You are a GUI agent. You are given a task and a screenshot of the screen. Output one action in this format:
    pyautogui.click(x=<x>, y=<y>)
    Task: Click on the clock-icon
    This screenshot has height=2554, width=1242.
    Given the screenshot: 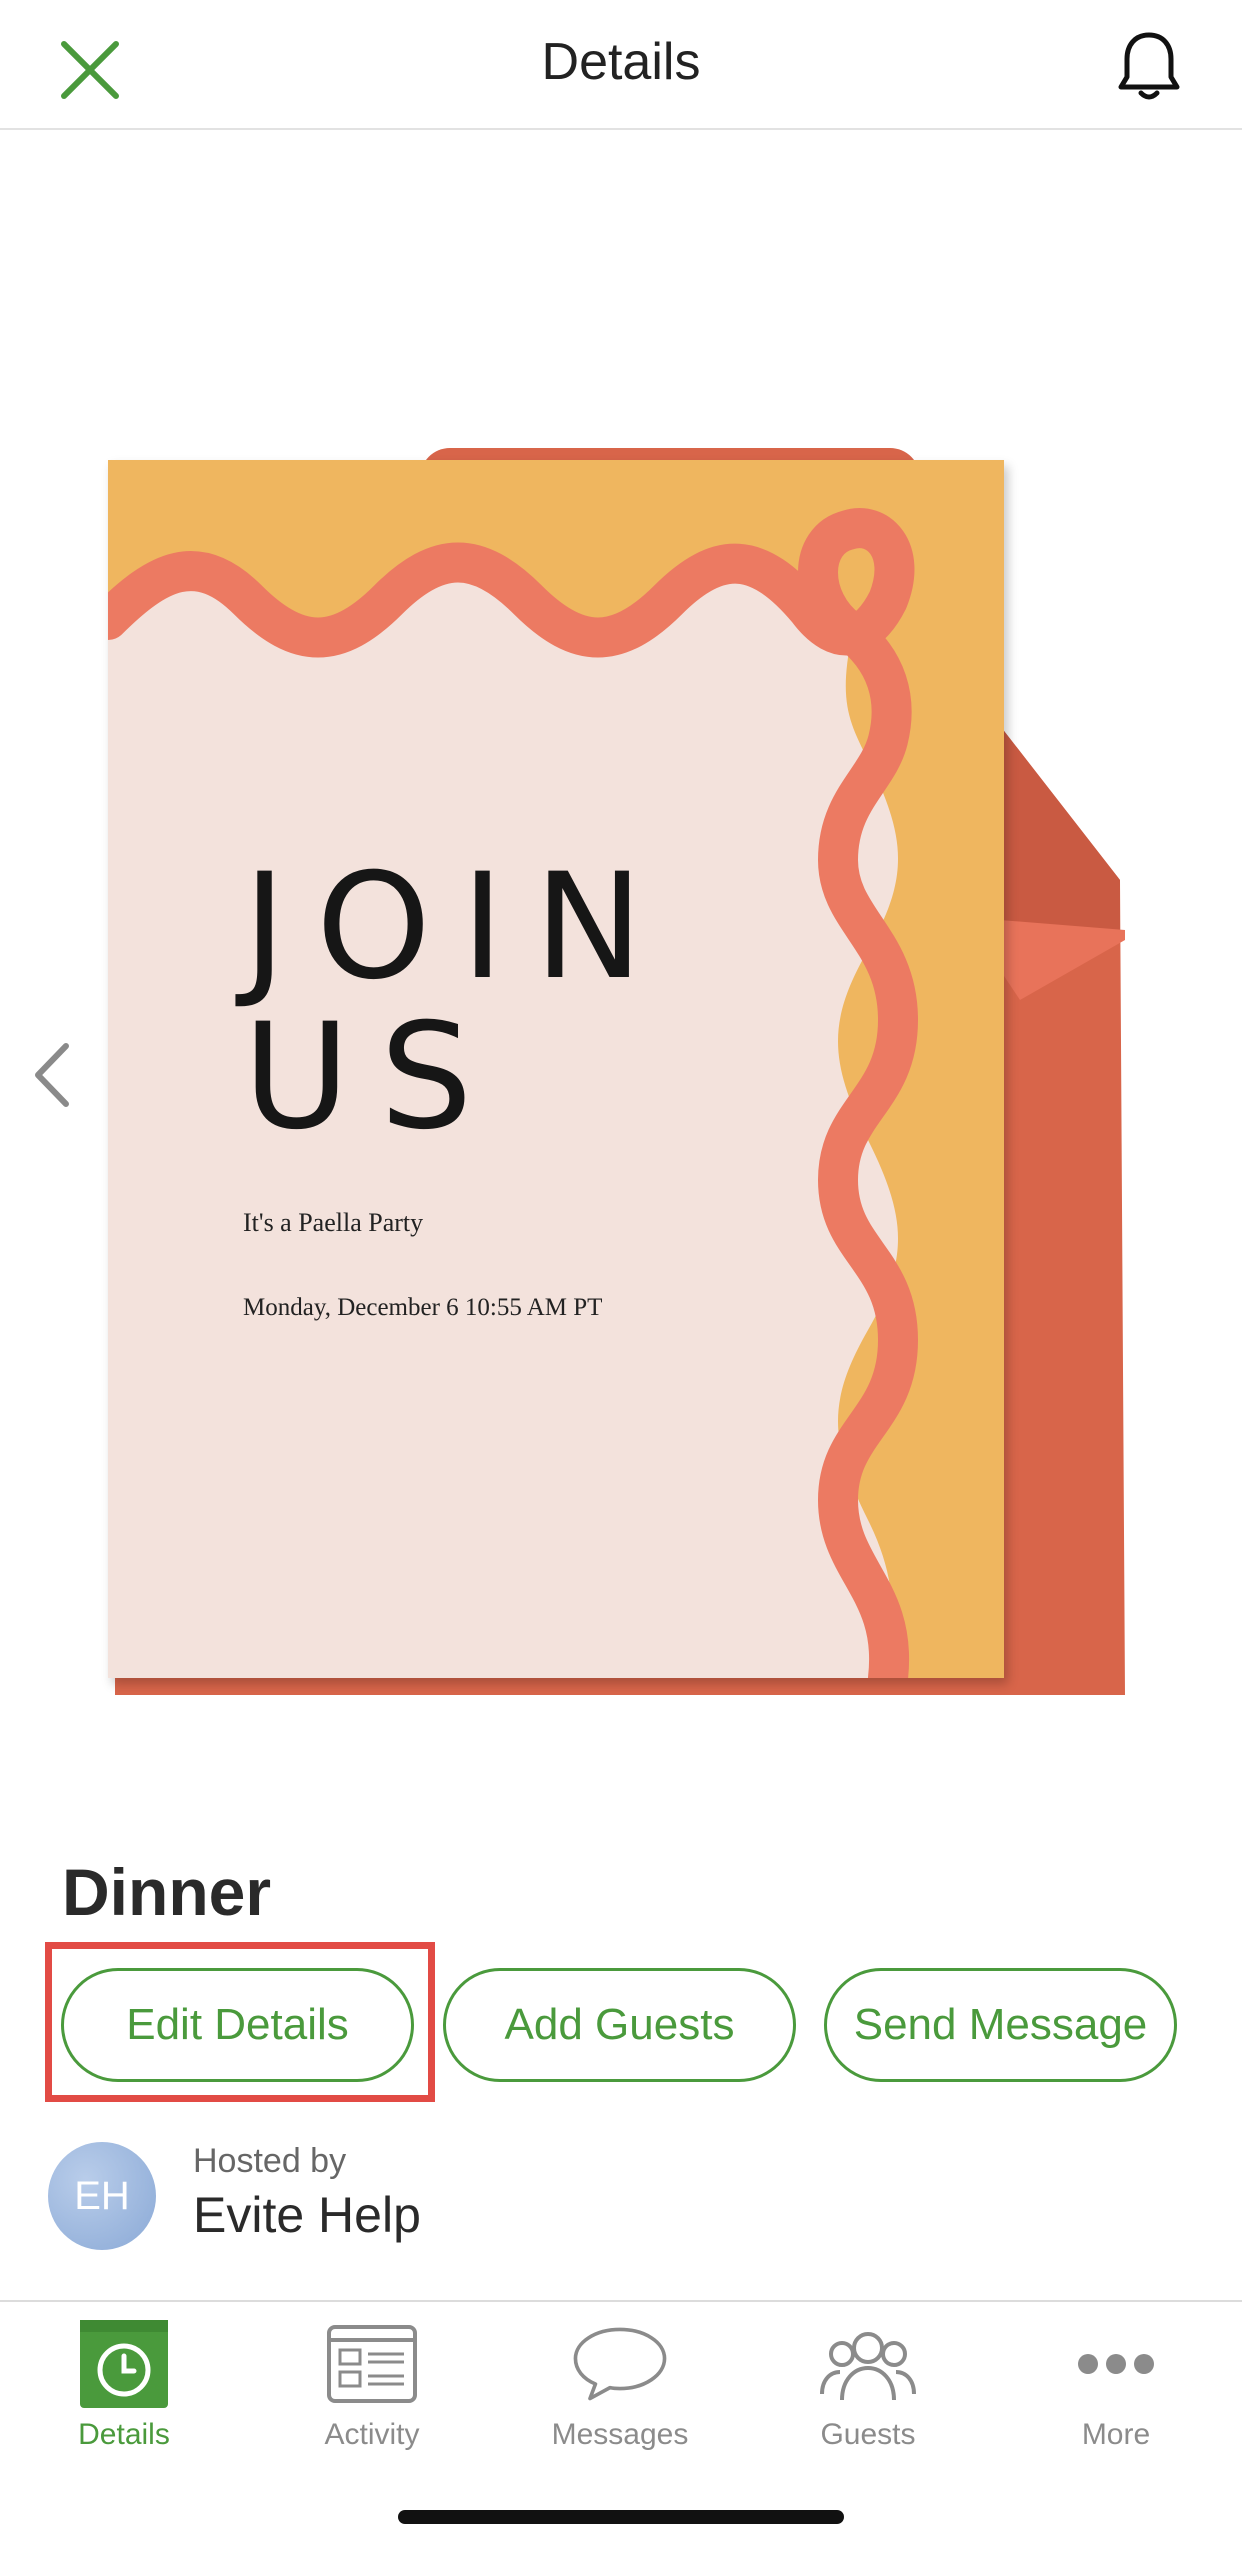 What is the action you would take?
    pyautogui.click(x=124, y=2364)
    